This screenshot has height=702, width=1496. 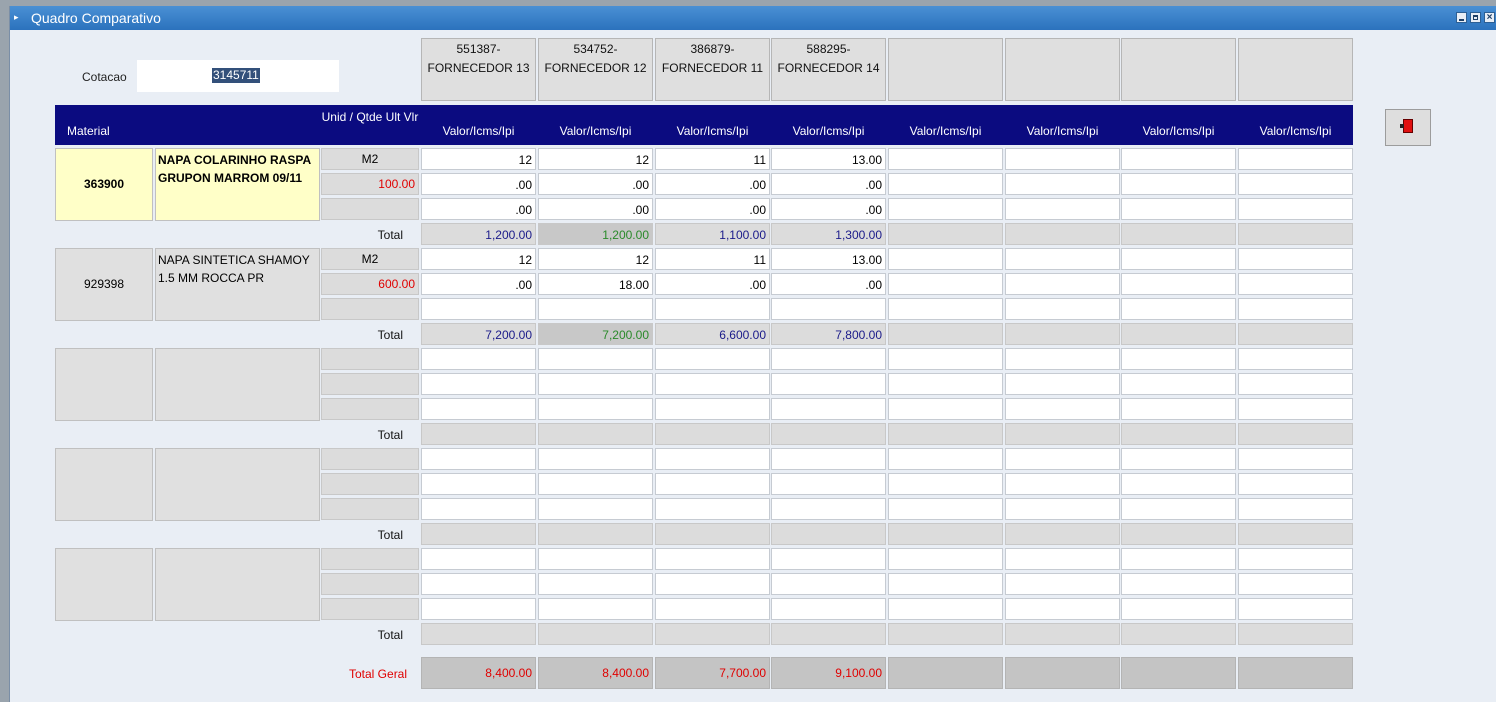 What do you see at coordinates (595, 284) in the screenshot?
I see `icms-input: 18.00` at bounding box center [595, 284].